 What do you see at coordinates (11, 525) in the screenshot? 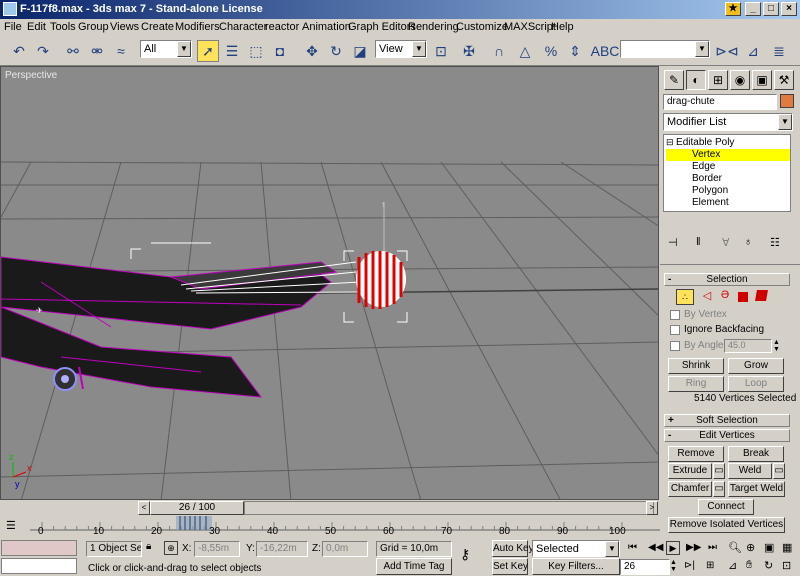
I see `curve-editor-icon: ☰` at bounding box center [11, 525].